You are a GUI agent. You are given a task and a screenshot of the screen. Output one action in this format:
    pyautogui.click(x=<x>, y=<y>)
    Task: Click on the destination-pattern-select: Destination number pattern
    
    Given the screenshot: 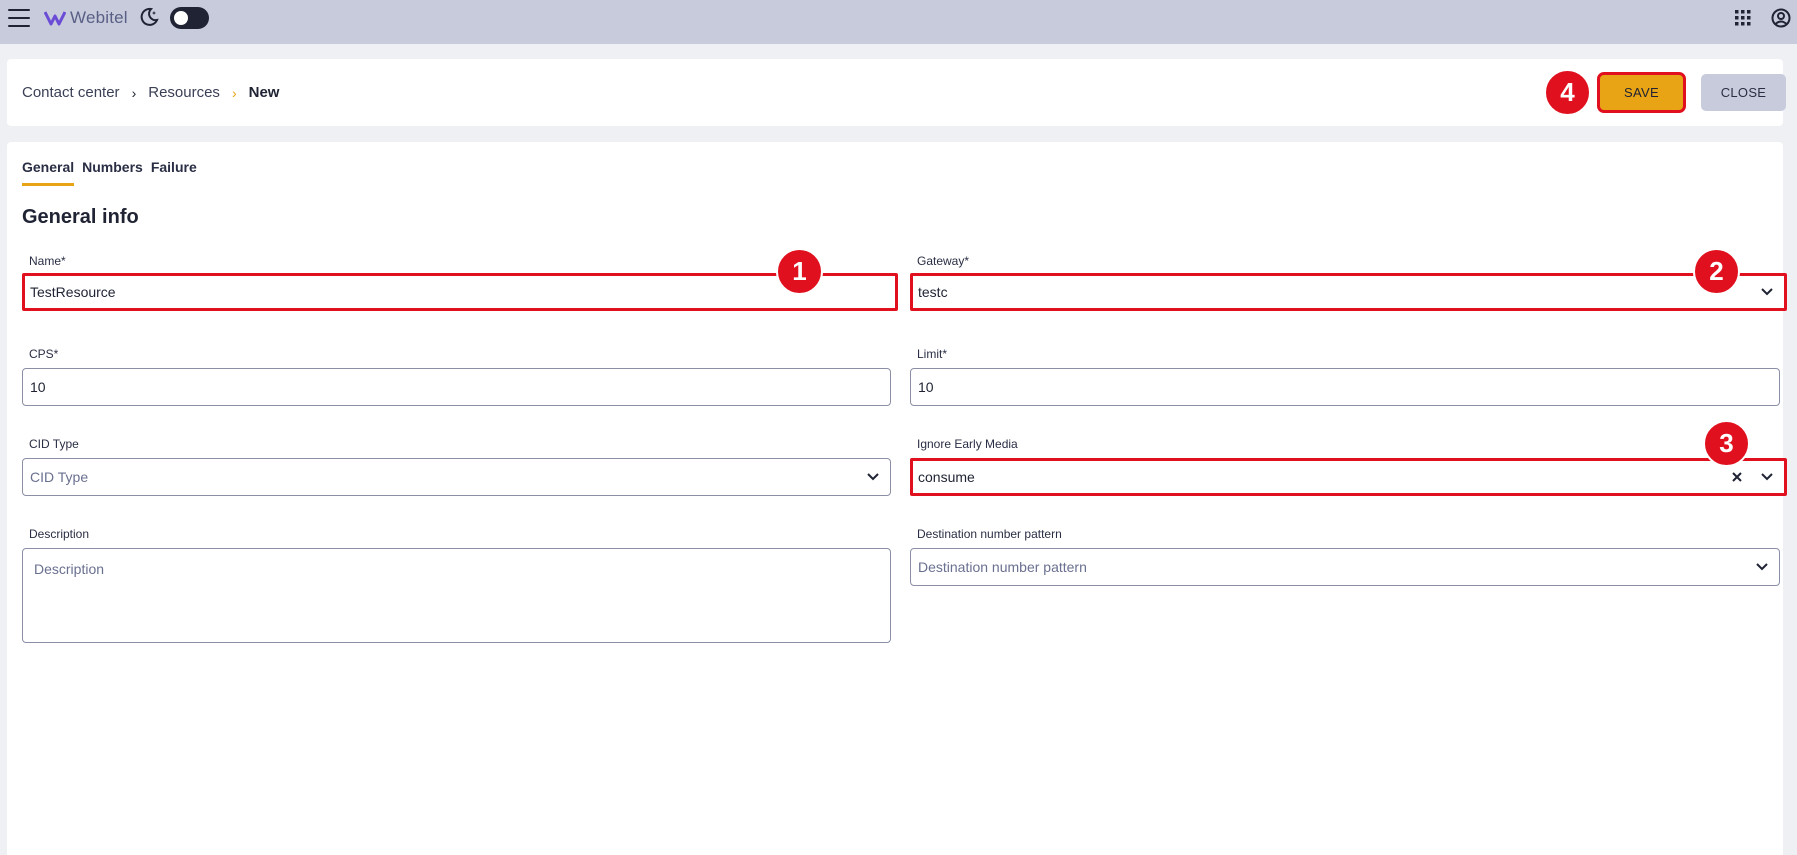 What is the action you would take?
    pyautogui.click(x=1345, y=567)
    